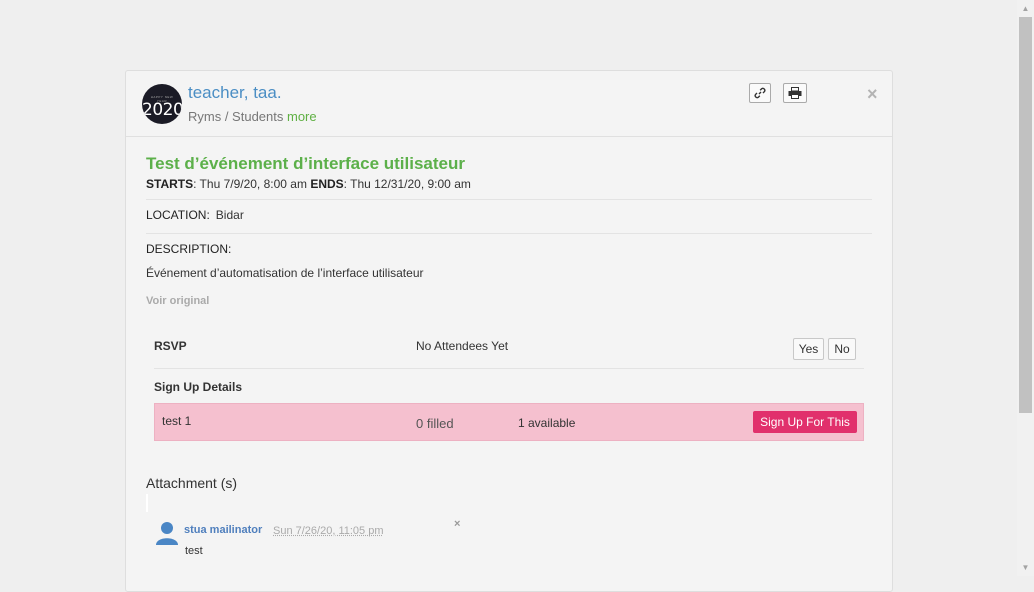  What do you see at coordinates (1025, 215) in the screenshot?
I see `scroll-thumb` at bounding box center [1025, 215].